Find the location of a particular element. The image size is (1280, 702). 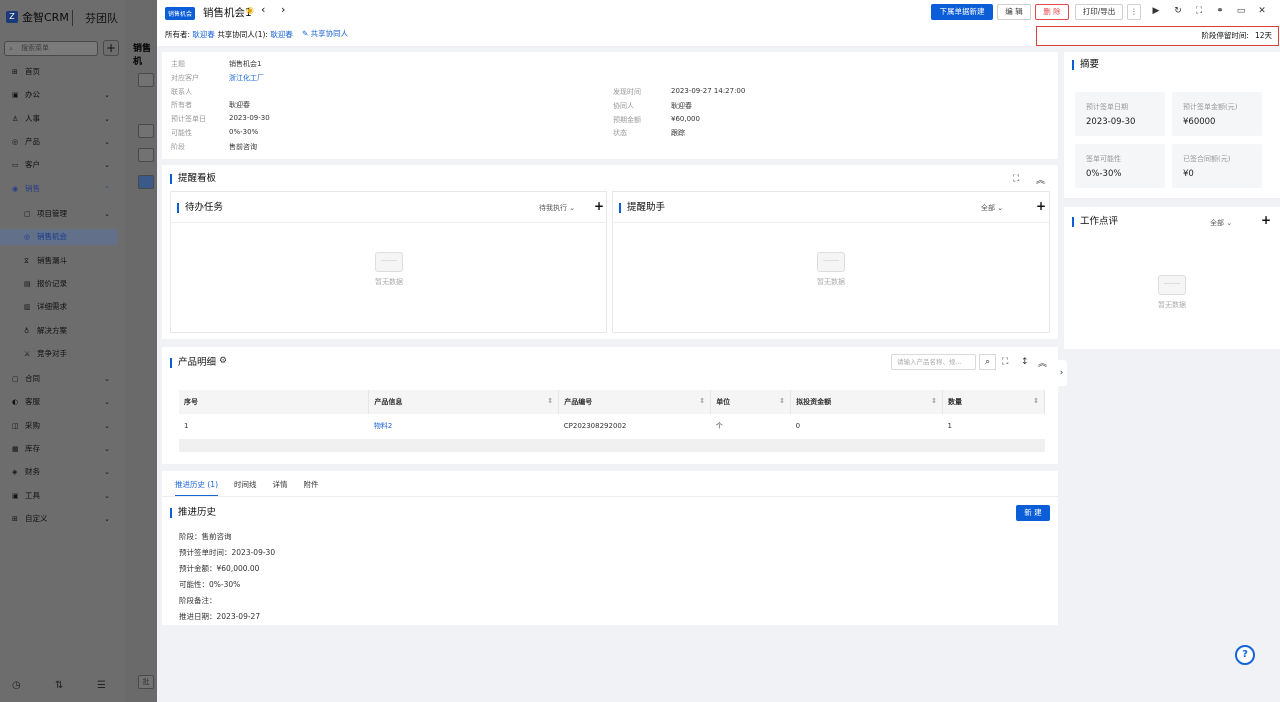

table-cell: 物料2 is located at coordinates (463, 427).